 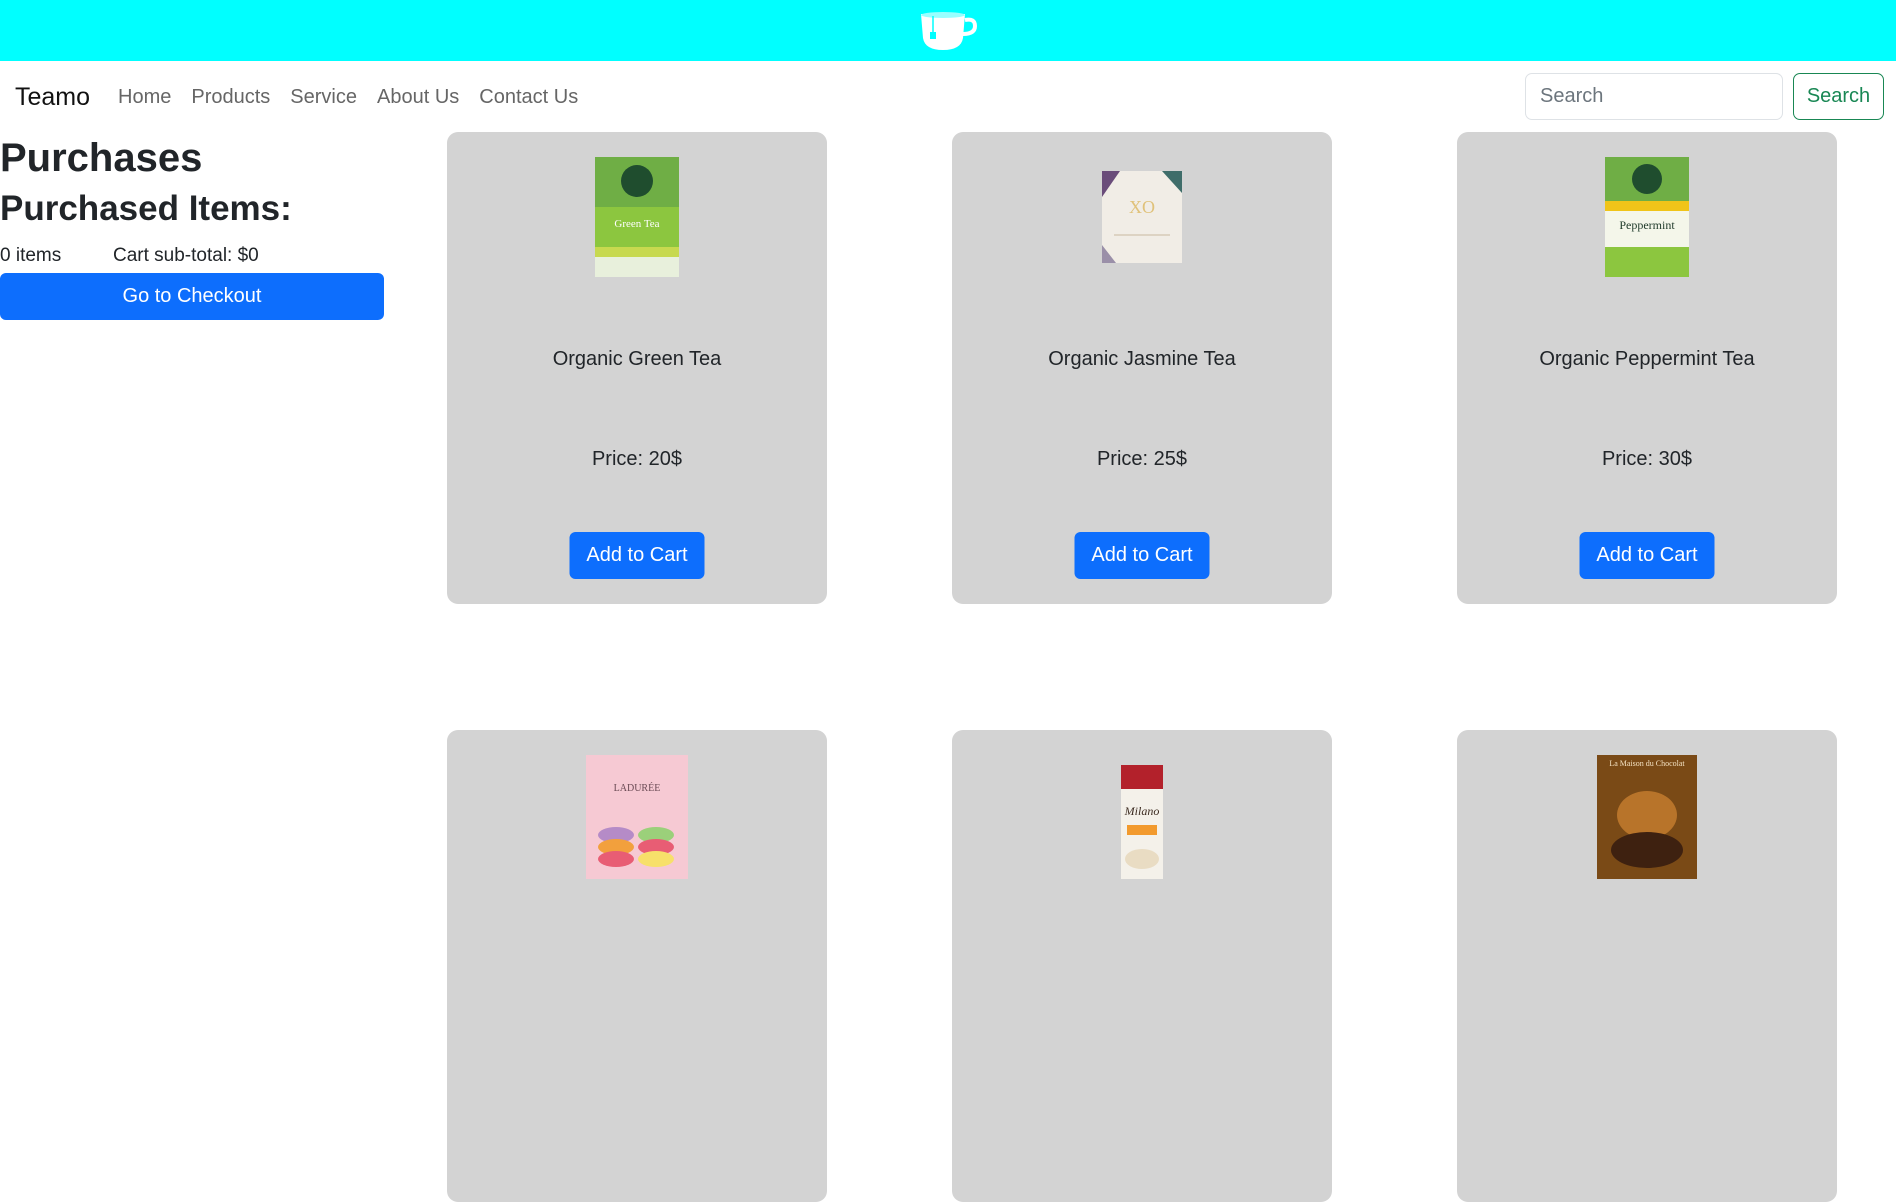 I want to click on product-card: La Maison du Chocolat, so click(x=1647, y=966).